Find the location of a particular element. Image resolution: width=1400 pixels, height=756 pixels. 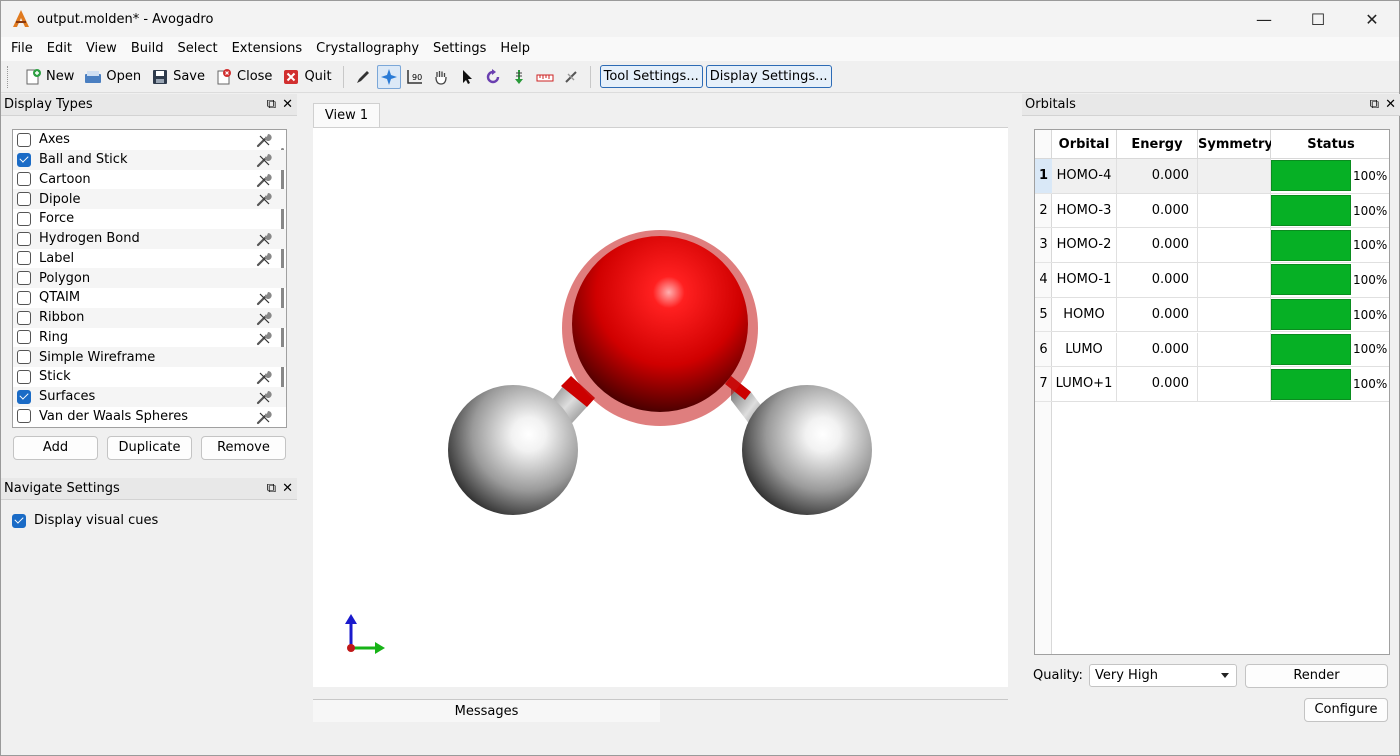

display-type-item: QTAIM is located at coordinates (149, 298).